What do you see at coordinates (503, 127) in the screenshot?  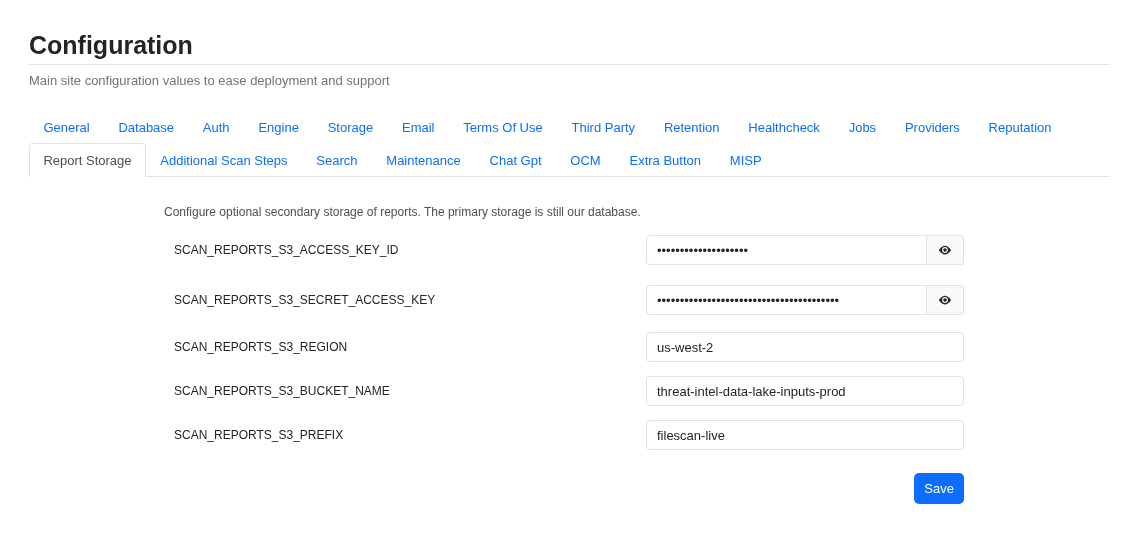 I see `tab: Terms Of Use` at bounding box center [503, 127].